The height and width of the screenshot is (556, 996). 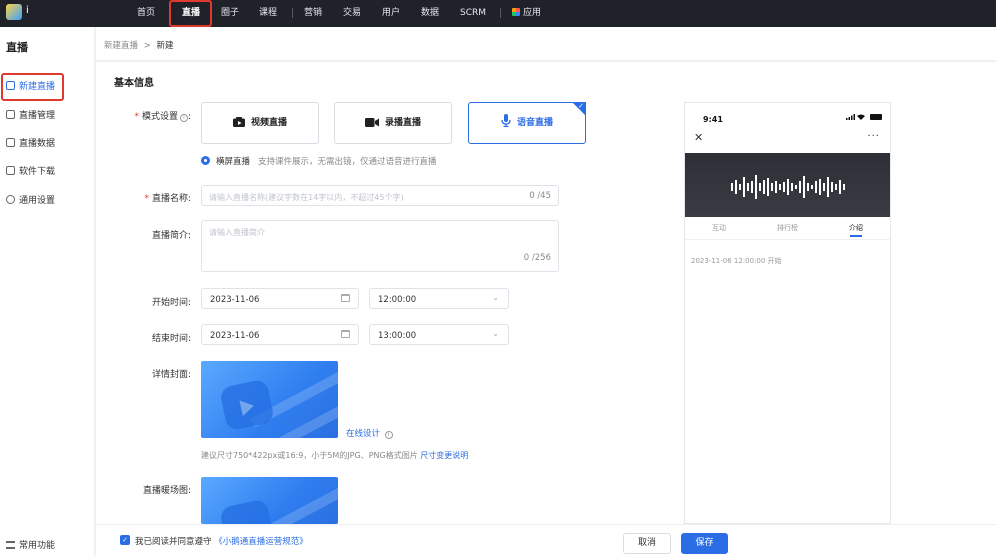 I want to click on start-time-value: 12:00:00, so click(x=397, y=300).